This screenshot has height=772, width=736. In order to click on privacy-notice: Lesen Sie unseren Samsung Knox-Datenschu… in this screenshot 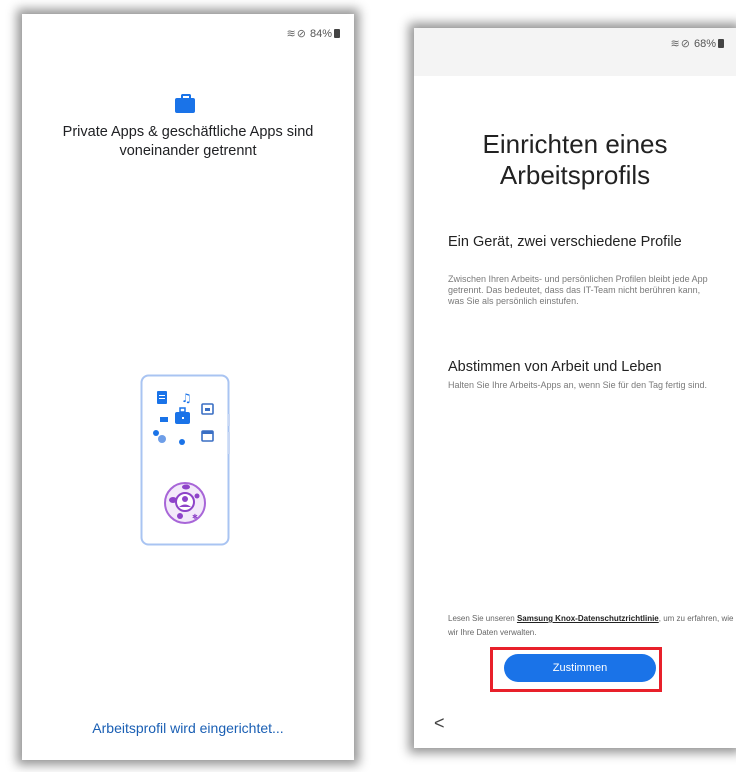, I will do `click(592, 626)`.